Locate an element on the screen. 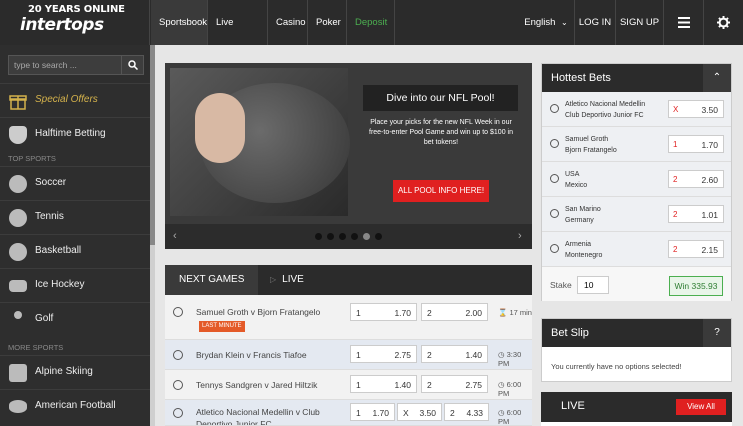 This screenshot has height=426, width=743. logo: 20 YEARS ONLINE intertops is located at coordinates (75, 22).